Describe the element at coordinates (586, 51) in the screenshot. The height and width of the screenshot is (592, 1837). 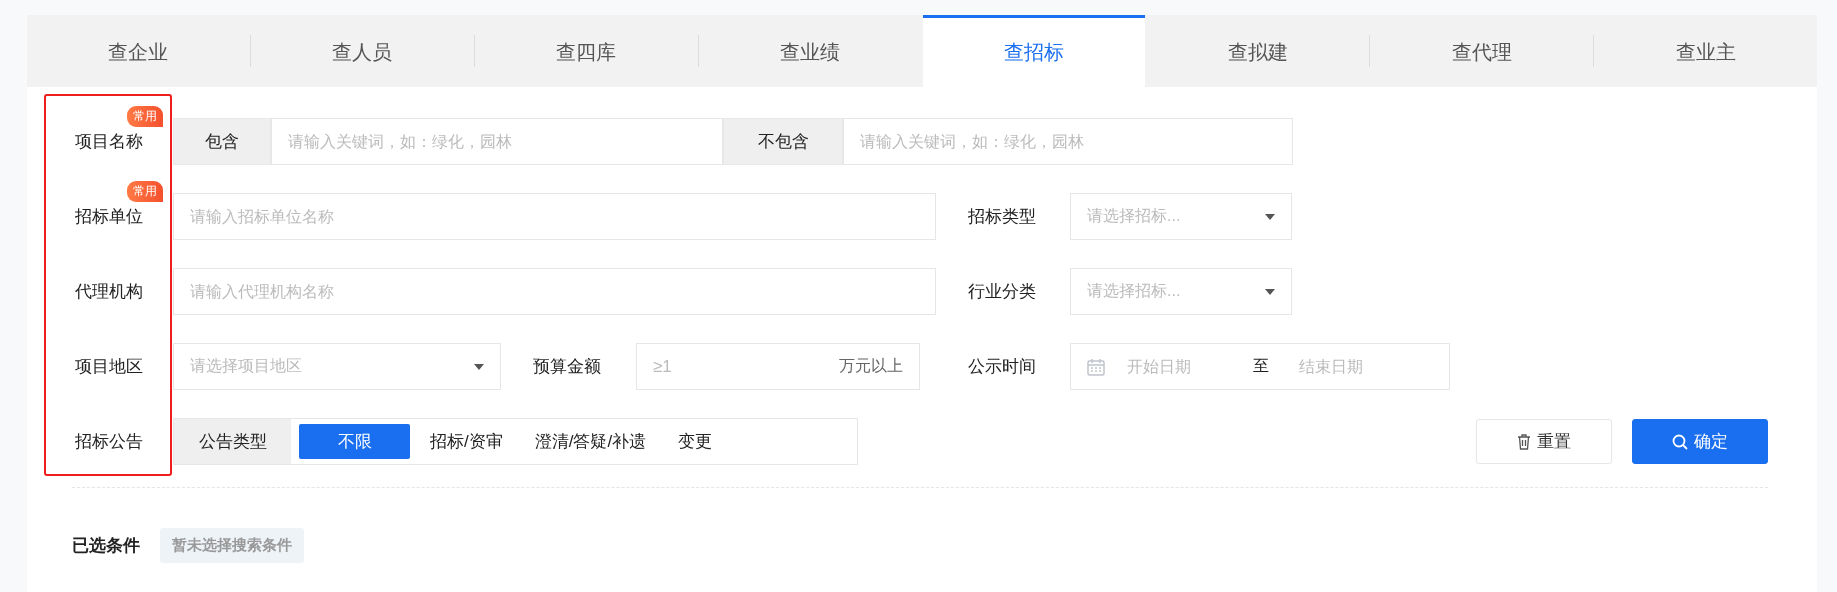
I see `search-tab: 查四库` at that location.